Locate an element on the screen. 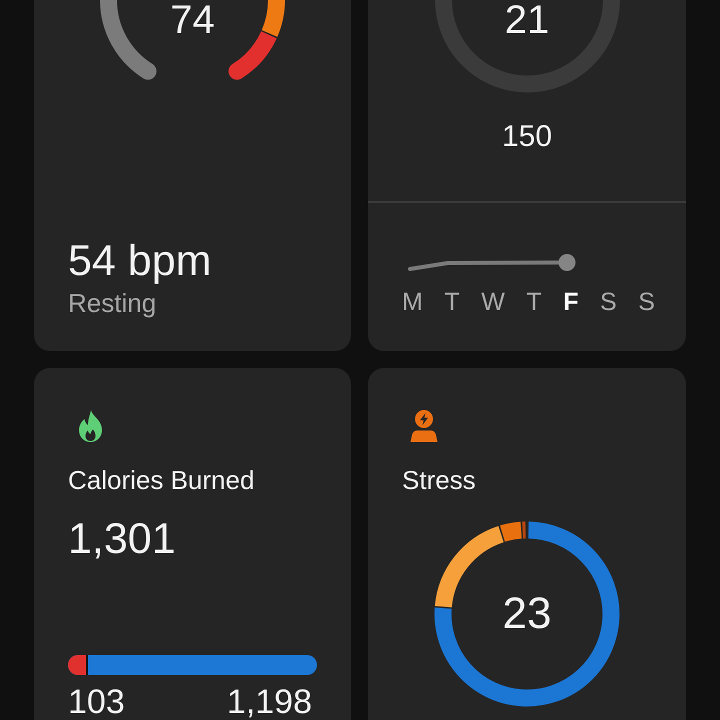 This screenshot has width=720, height=720. weekday-label: F is located at coordinates (570, 301).